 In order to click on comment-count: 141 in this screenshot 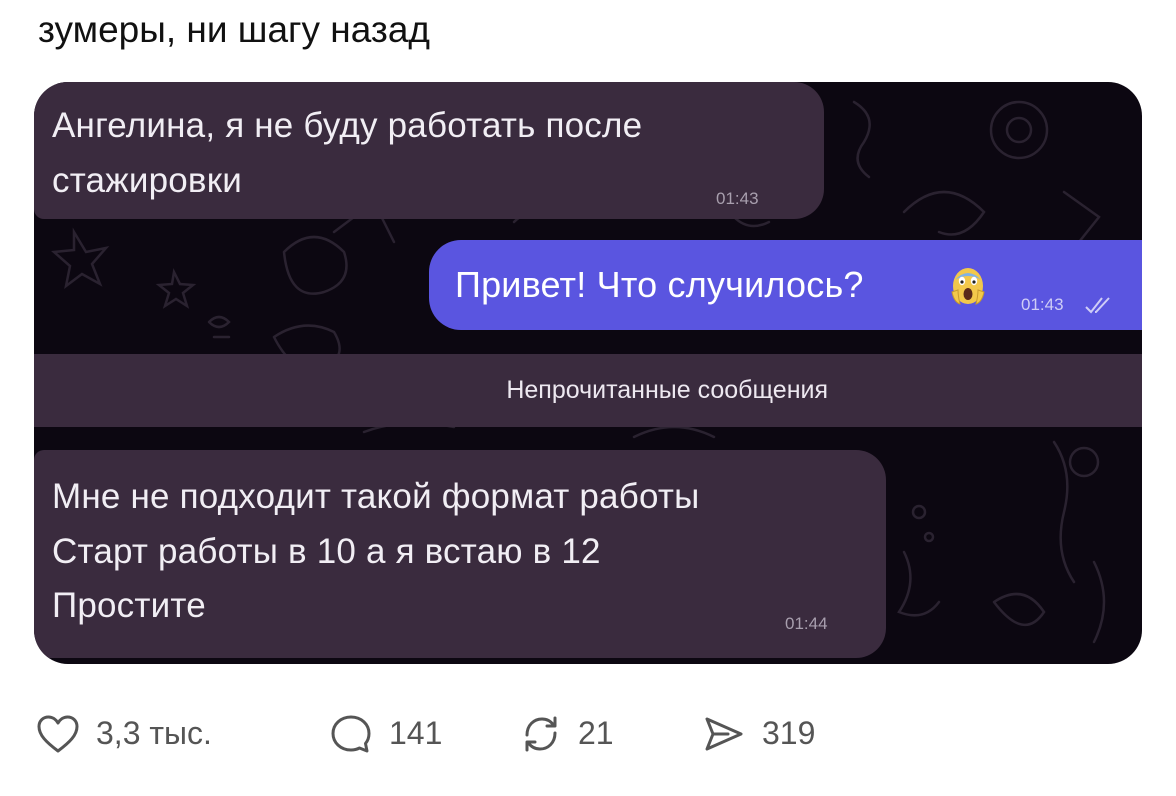, I will do `click(416, 733)`.